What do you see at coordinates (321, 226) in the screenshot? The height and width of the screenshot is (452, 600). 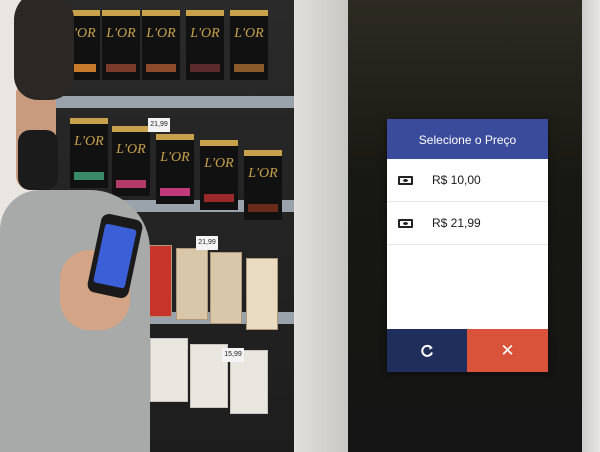 I see `background-blur-left` at bounding box center [321, 226].